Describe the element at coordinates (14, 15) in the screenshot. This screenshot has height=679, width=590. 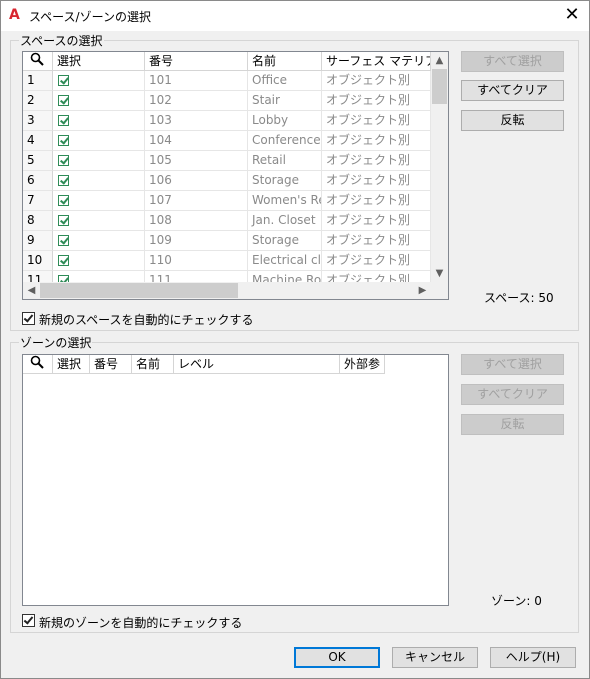
I see `autocad-logo-icon: A` at that location.